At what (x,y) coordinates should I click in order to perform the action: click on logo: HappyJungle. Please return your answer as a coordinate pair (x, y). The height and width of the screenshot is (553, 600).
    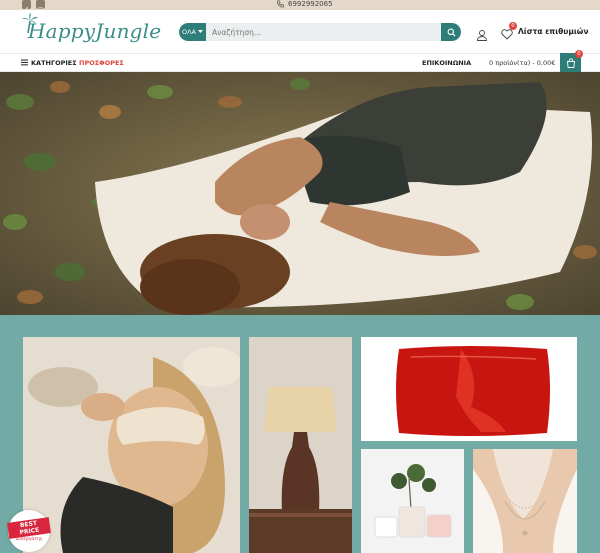
    Looking at the image, I should click on (92, 28).